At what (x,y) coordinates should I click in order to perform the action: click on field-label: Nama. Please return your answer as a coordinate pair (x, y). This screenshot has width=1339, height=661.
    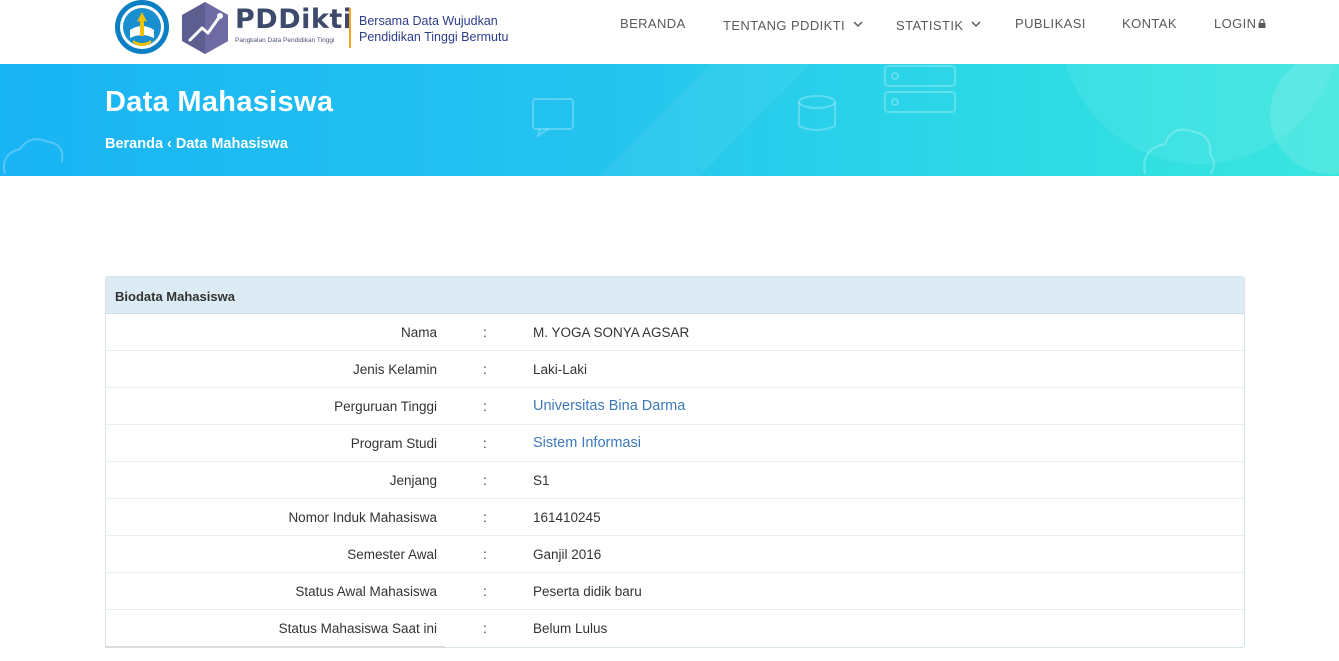
    Looking at the image, I should click on (418, 332).